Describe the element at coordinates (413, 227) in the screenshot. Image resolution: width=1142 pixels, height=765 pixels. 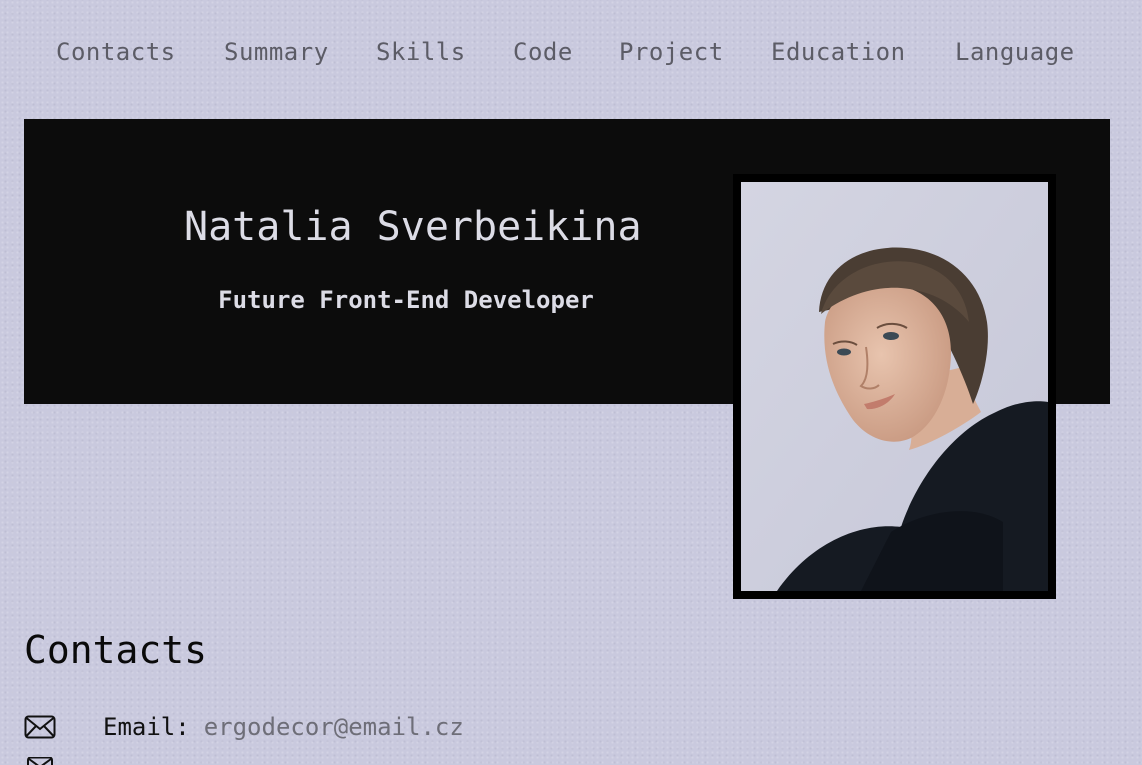
I see `hero-name: Natalia Sverbeikina` at that location.